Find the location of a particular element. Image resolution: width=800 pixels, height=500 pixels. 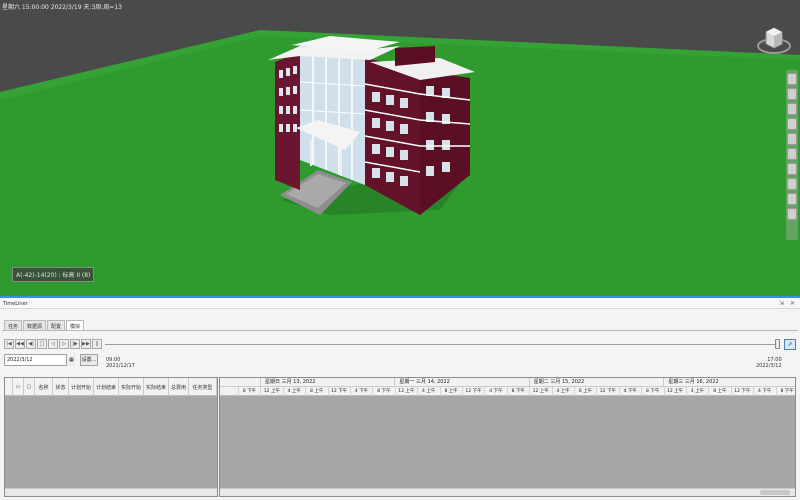

gantt-day-label: 星期三 三月 16, 2022 is located at coordinates (730, 382).